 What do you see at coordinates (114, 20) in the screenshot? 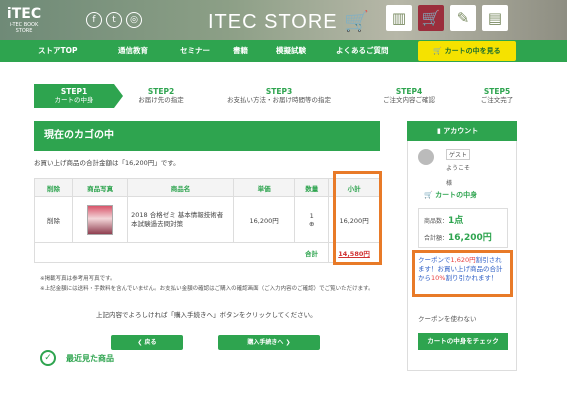
I see `twitter-icon: t` at bounding box center [114, 20].